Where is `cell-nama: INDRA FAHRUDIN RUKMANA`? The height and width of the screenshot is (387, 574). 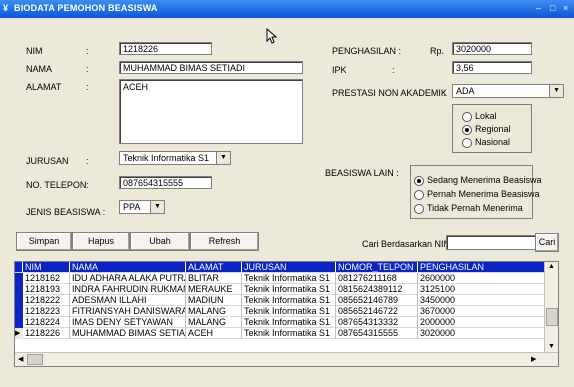 cell-nama: INDRA FAHRUDIN RUKMANA is located at coordinates (128, 289).